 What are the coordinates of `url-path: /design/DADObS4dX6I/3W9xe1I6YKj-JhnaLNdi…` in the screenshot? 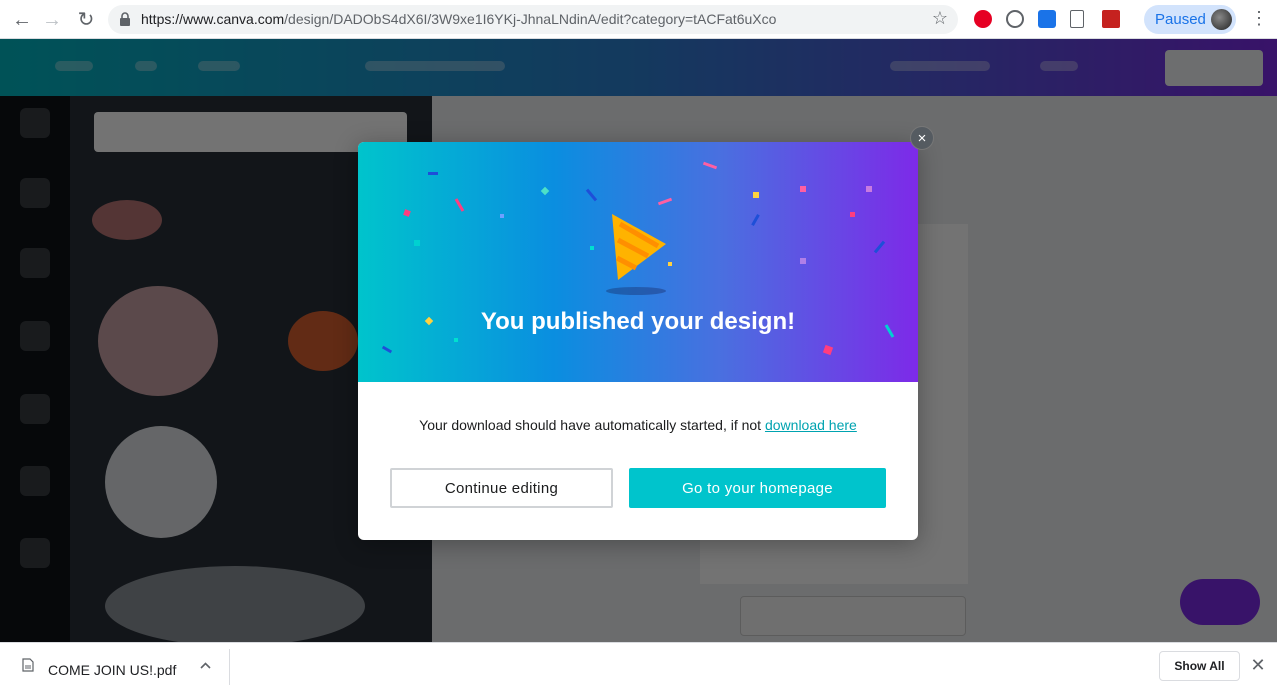 It's located at (530, 19).